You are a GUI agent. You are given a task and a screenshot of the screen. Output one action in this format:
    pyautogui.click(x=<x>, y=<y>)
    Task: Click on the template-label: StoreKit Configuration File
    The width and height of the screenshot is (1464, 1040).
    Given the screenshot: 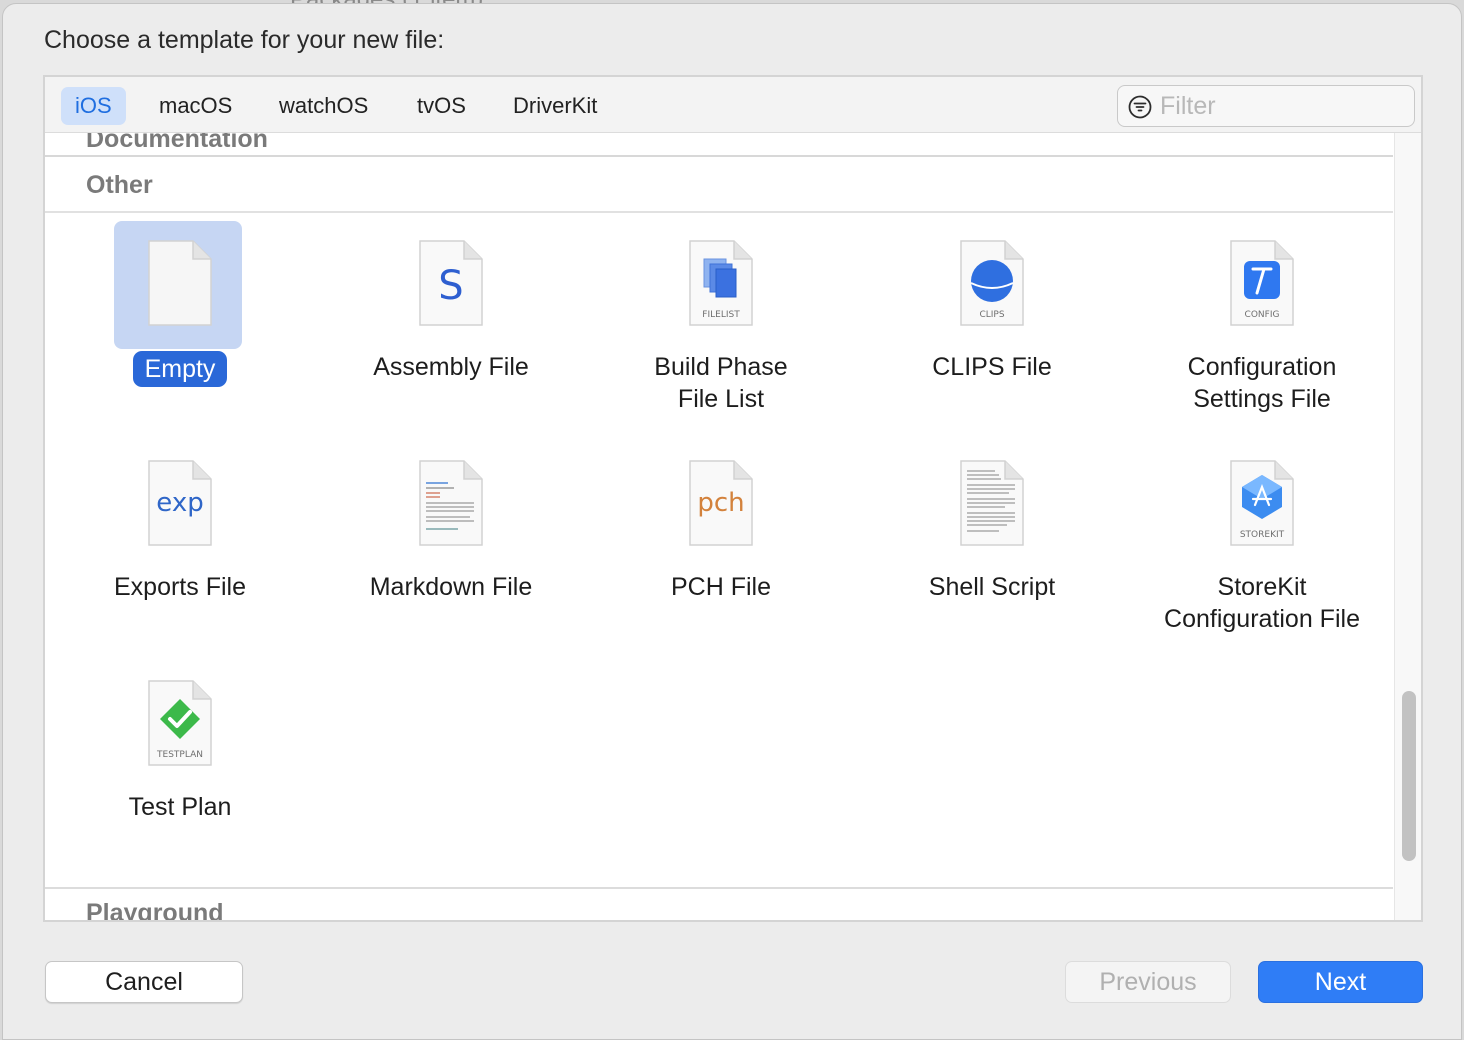 What is the action you would take?
    pyautogui.click(x=1262, y=603)
    